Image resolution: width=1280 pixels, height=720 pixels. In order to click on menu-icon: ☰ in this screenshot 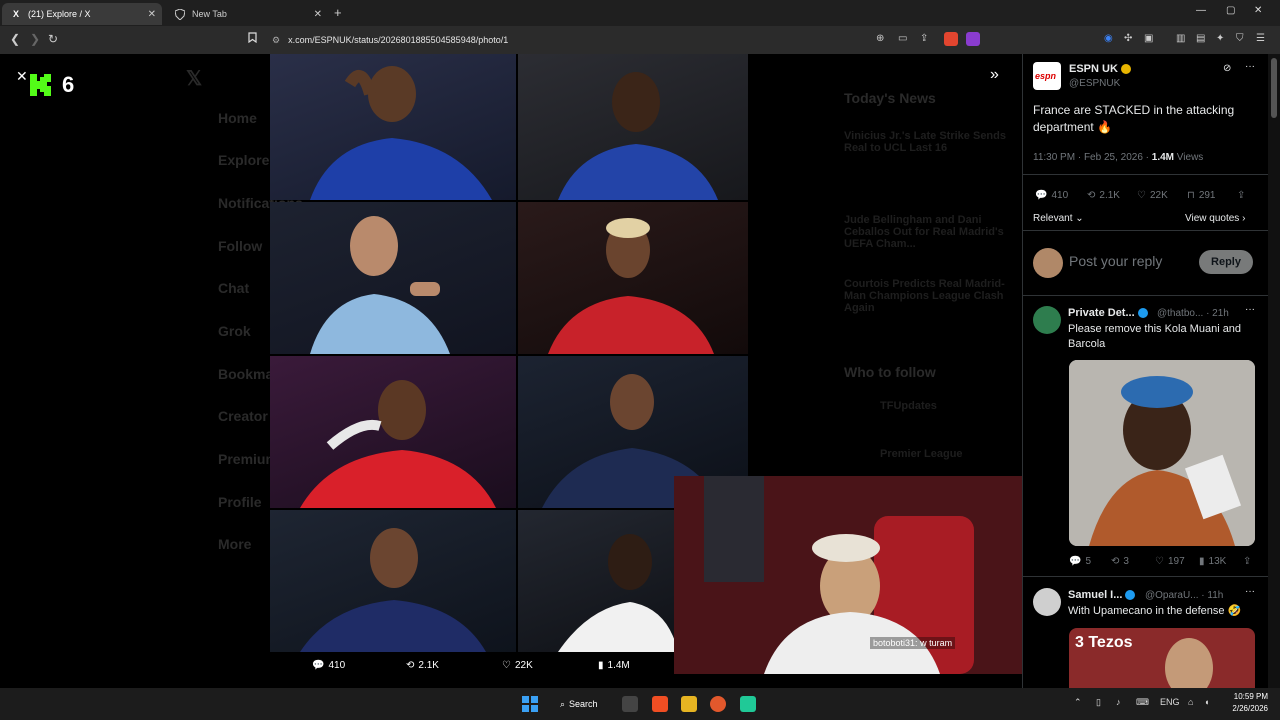, I will do `click(1260, 38)`.